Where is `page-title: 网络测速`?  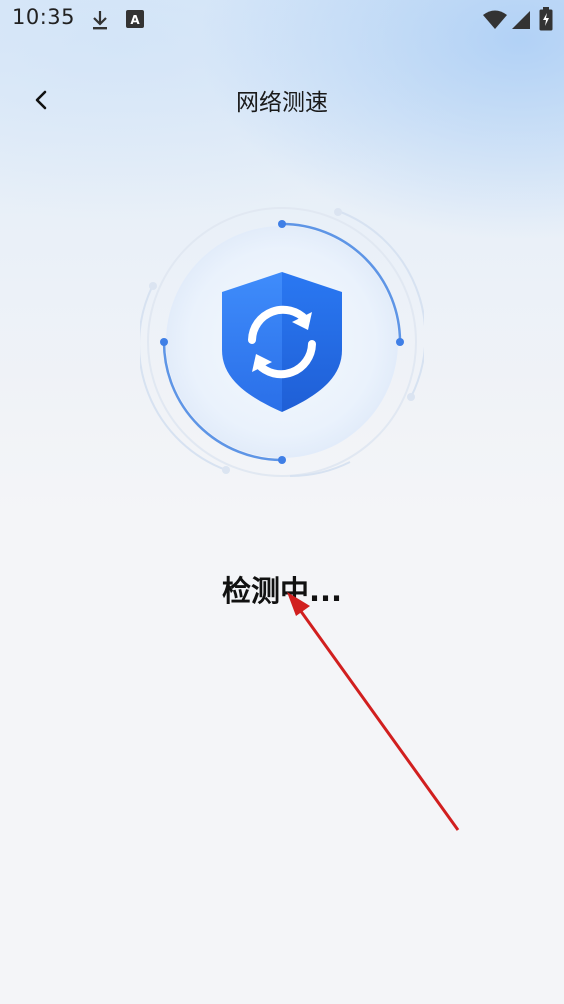
page-title: 网络测速 is located at coordinates (282, 103).